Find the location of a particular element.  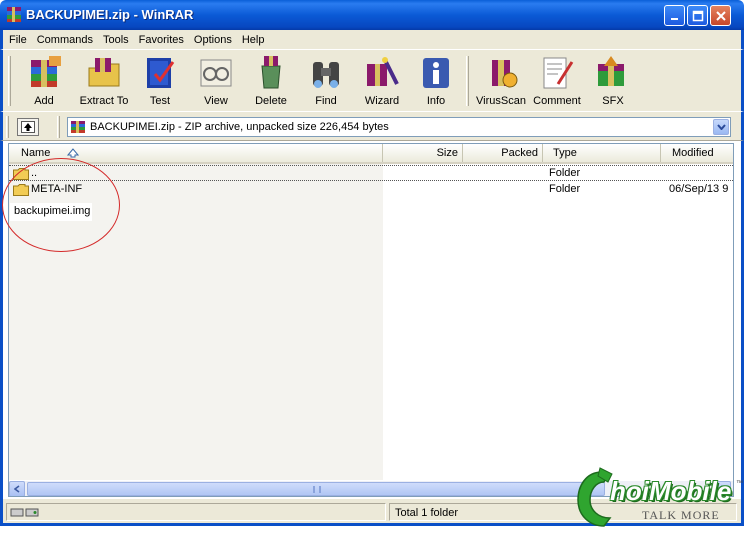

column-type-label: Type is located at coordinates (565, 153).